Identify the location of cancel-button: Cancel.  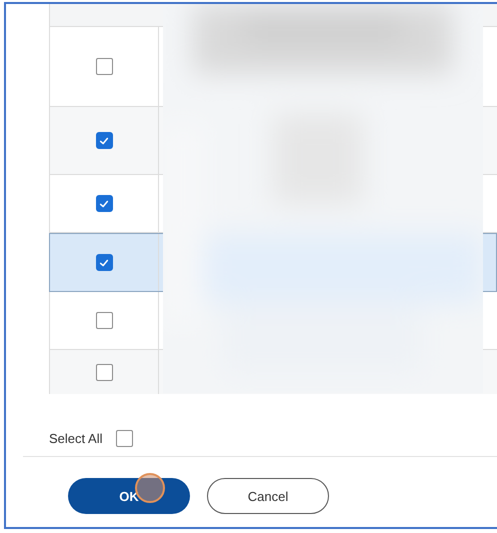
(268, 496).